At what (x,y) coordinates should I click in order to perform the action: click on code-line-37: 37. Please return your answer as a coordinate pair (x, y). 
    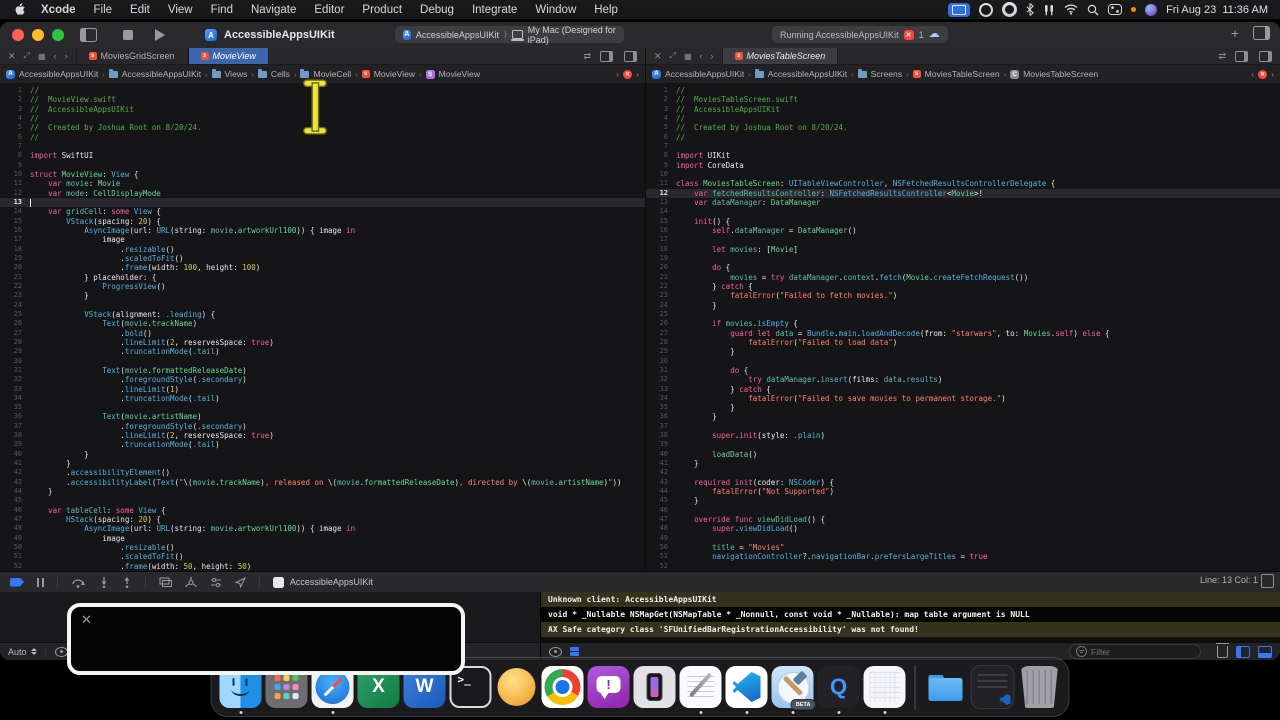
    Looking at the image, I should click on (963, 426).